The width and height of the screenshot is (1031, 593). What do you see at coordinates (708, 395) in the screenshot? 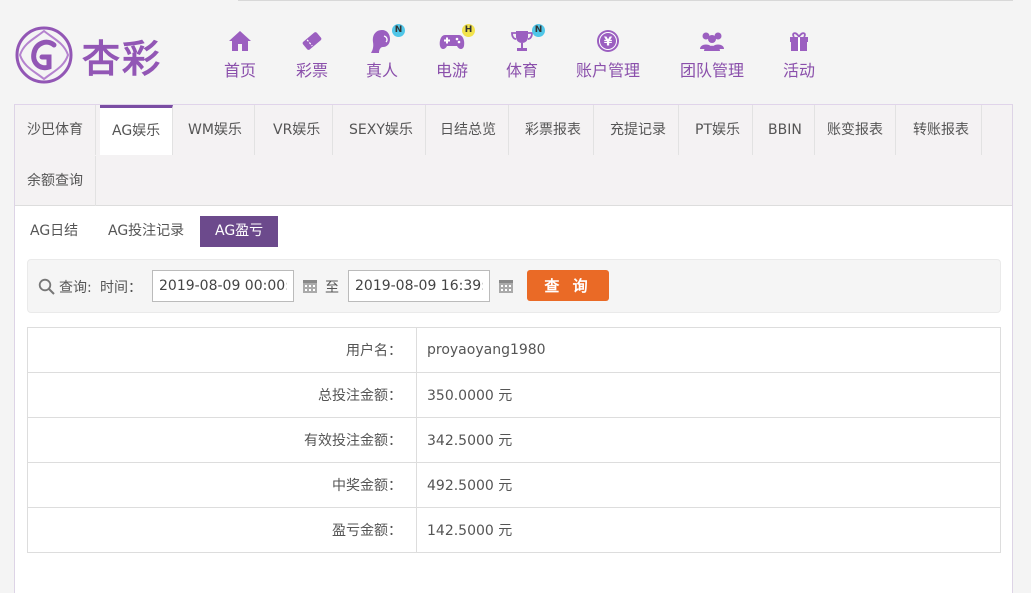
I see `row-value: 350.0000 元` at bounding box center [708, 395].